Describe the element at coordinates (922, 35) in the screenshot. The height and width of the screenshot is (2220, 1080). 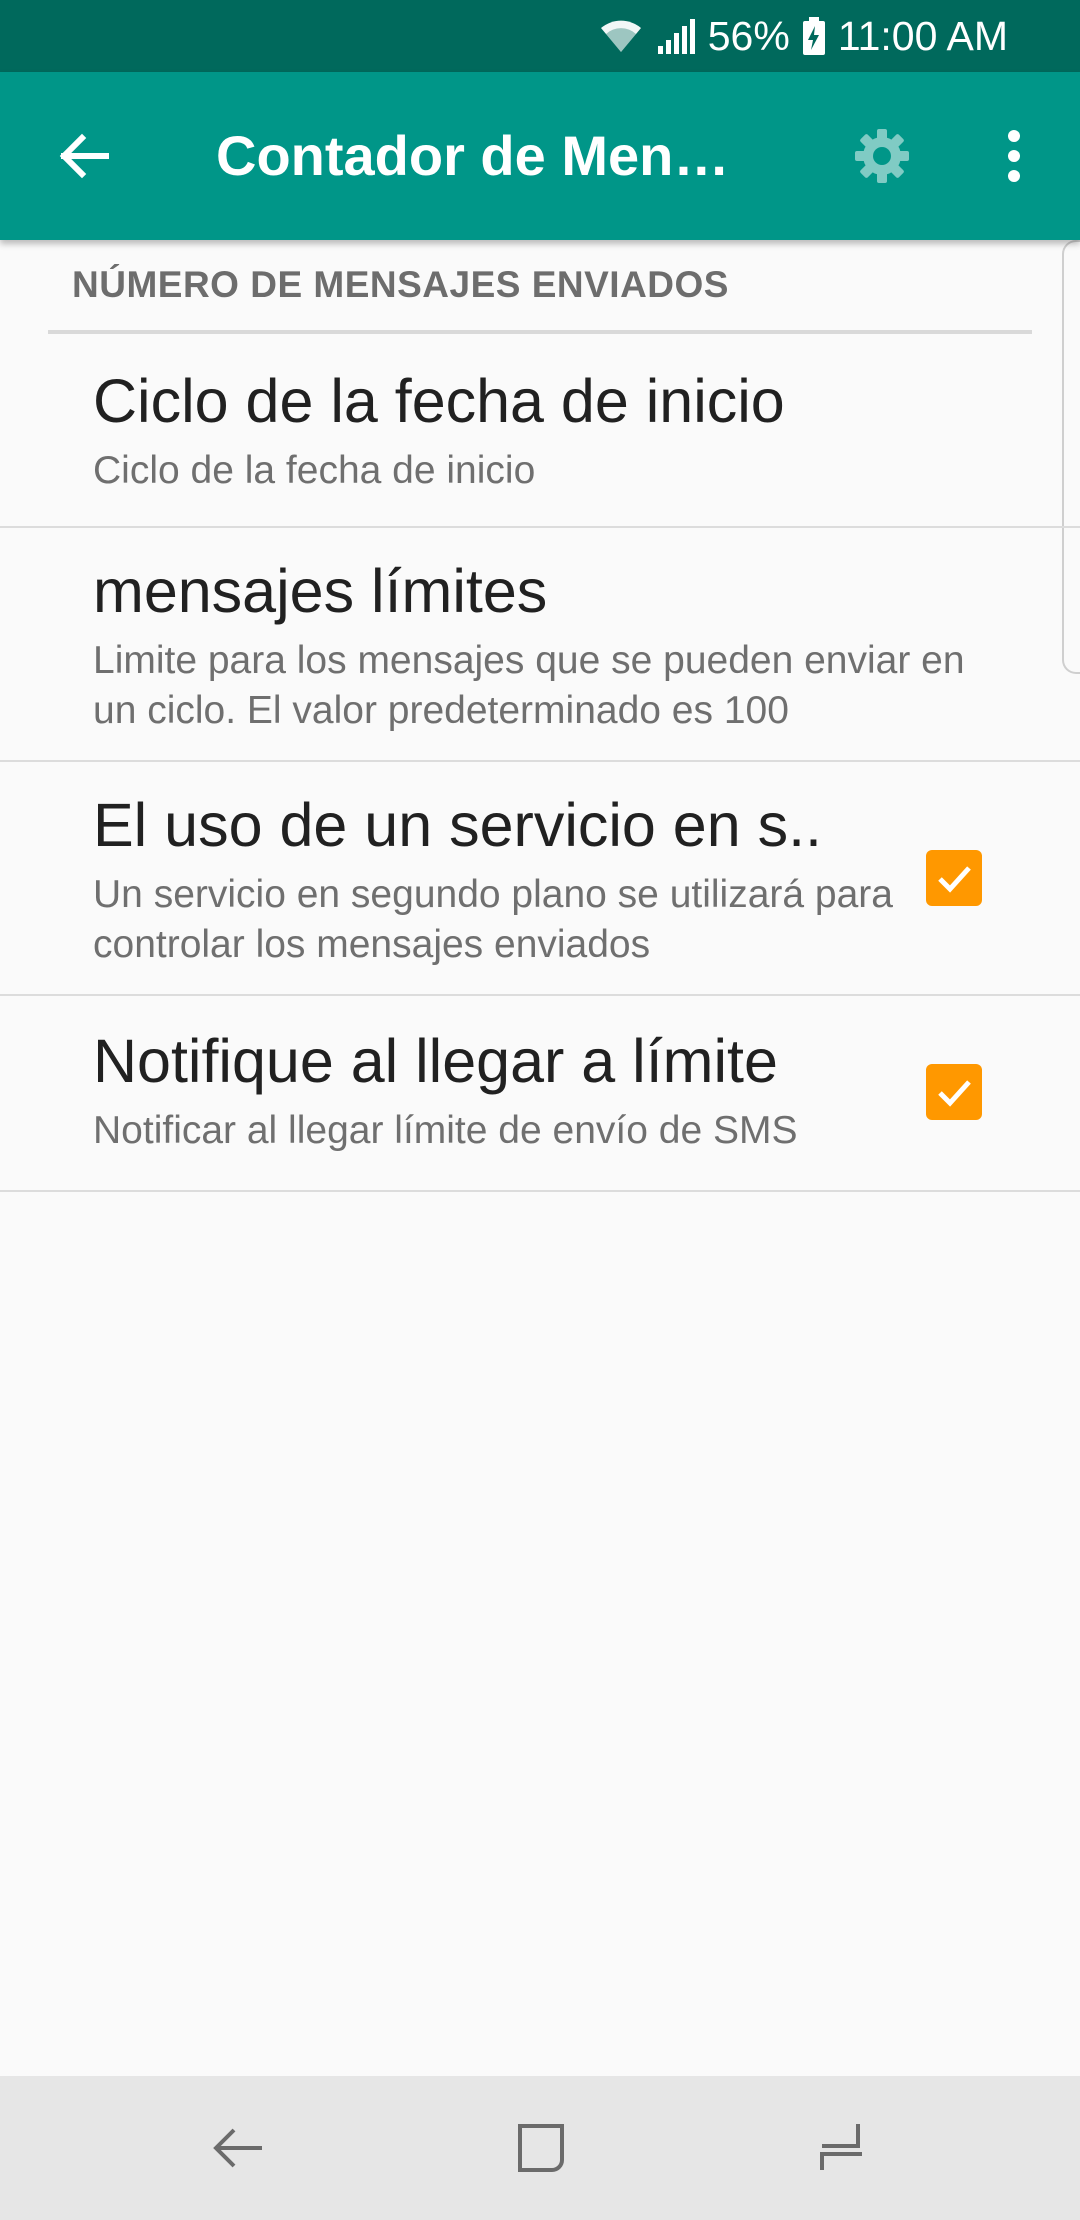
I see `clock: 11:00 AM` at that location.